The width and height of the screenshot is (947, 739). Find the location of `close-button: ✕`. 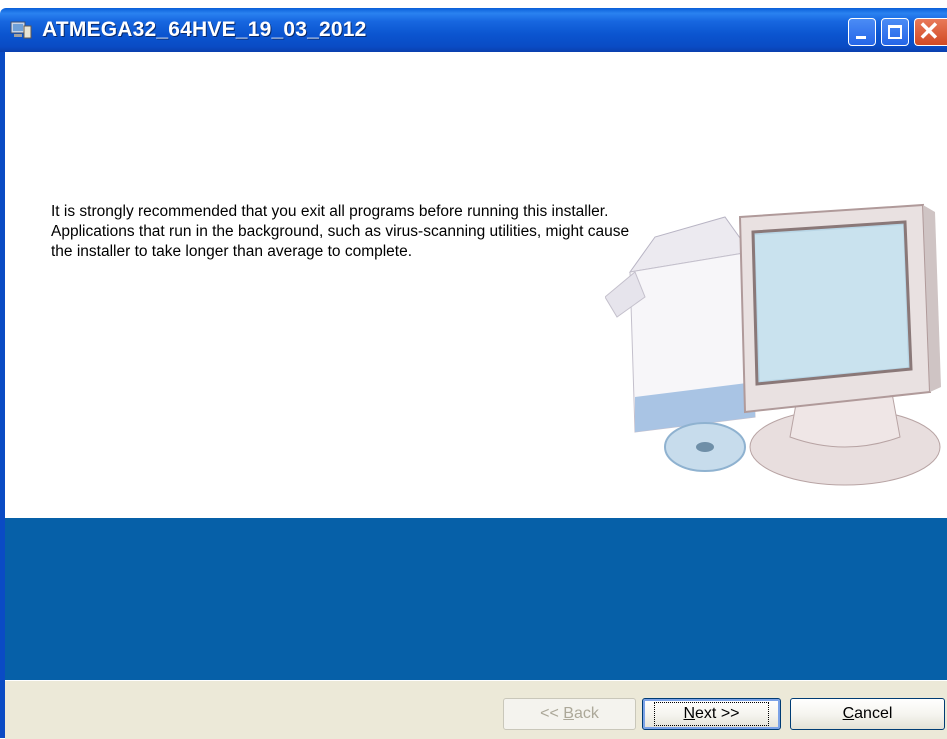

close-button: ✕ is located at coordinates (930, 31).